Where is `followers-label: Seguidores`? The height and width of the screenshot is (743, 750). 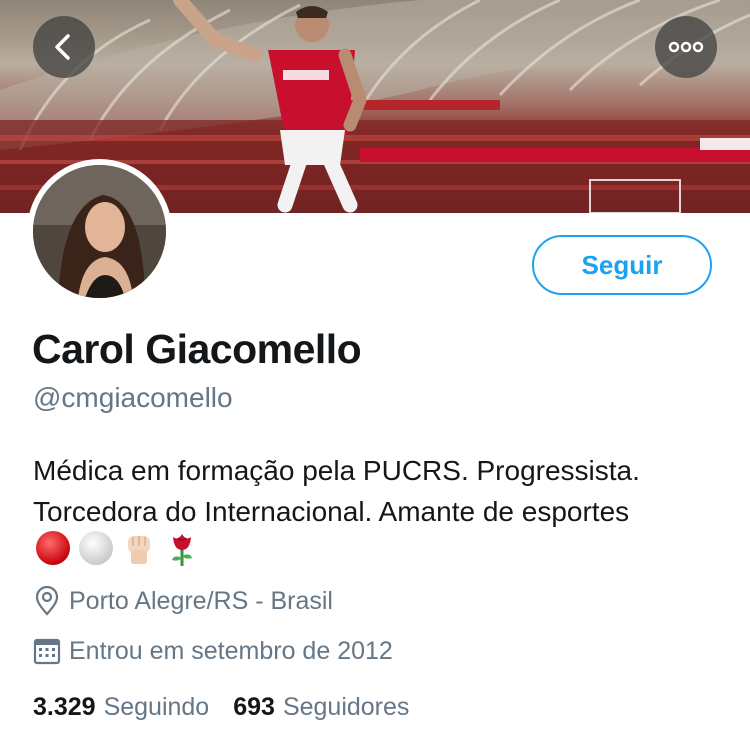
followers-label: Seguidores is located at coordinates (346, 707).